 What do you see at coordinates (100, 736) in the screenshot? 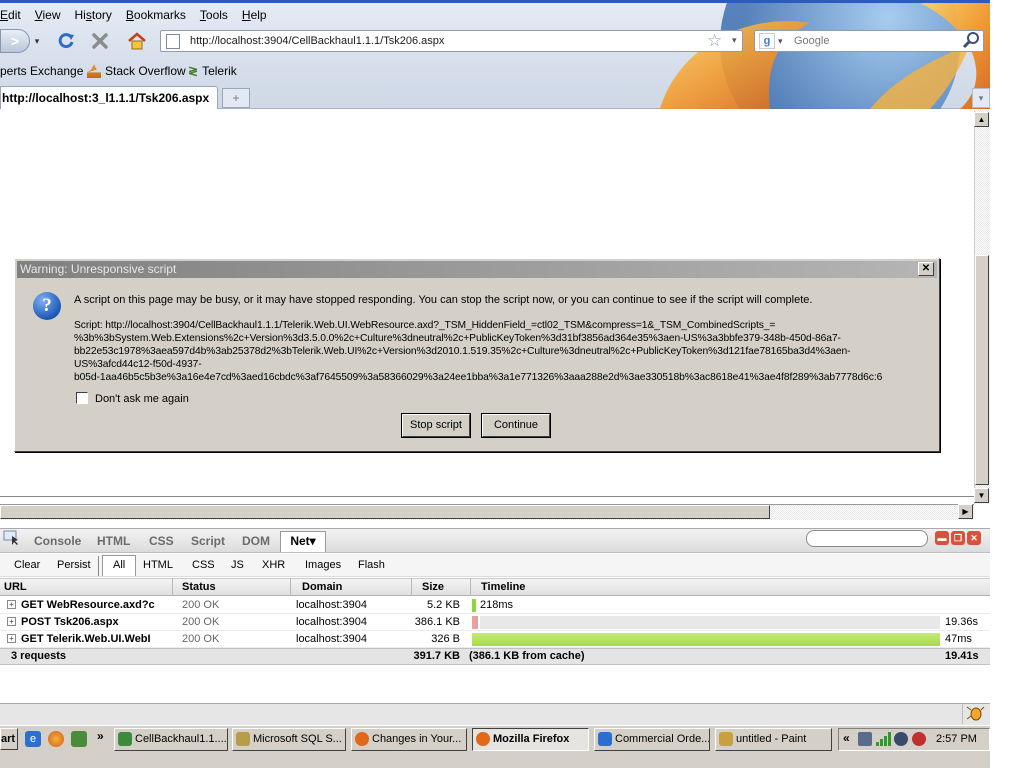
I see `quicklaunch-overflow-icon: »` at bounding box center [100, 736].